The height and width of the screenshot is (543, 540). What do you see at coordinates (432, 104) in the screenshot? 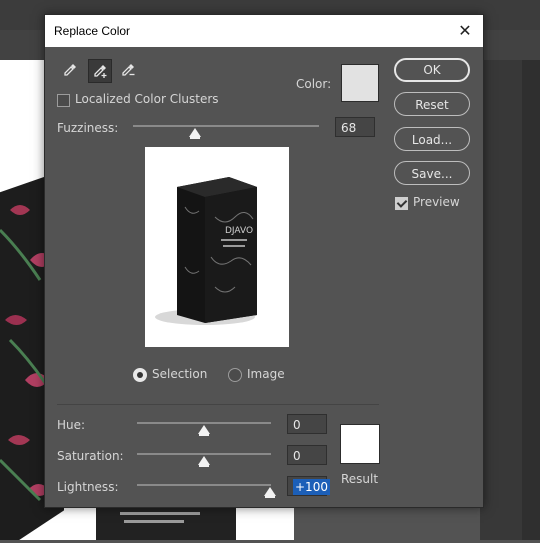
I see `reset-button: Reset` at bounding box center [432, 104].